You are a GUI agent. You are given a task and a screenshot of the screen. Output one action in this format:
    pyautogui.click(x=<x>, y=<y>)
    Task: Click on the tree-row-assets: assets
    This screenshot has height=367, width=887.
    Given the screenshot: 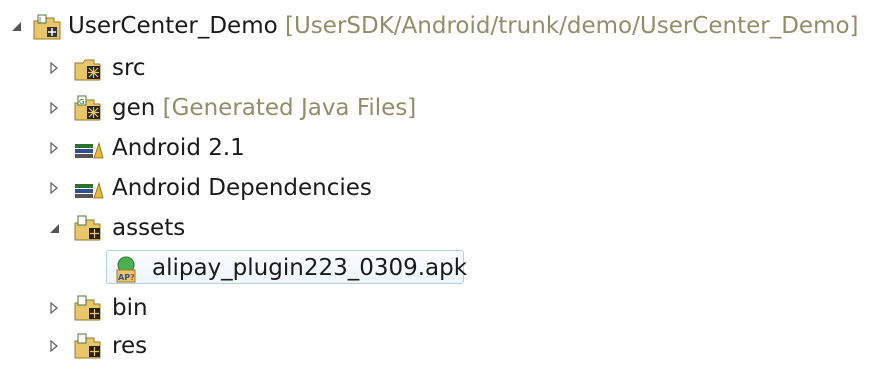 What is the action you would take?
    pyautogui.click(x=443, y=228)
    